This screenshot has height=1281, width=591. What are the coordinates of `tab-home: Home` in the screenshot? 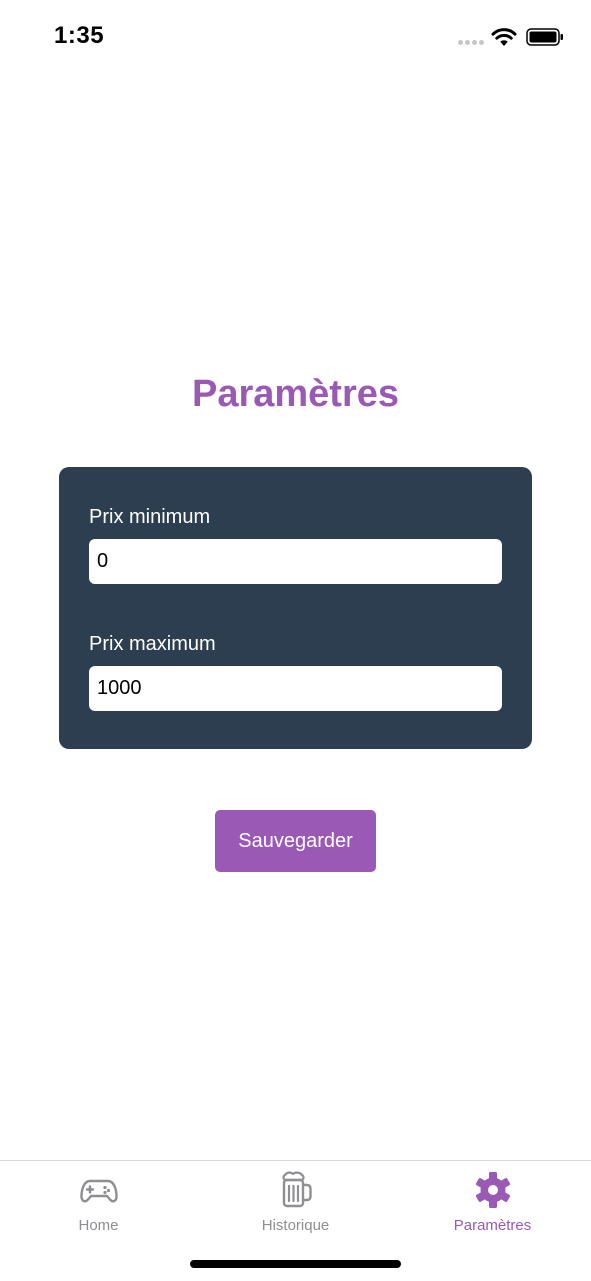 It's located at (98, 1203).